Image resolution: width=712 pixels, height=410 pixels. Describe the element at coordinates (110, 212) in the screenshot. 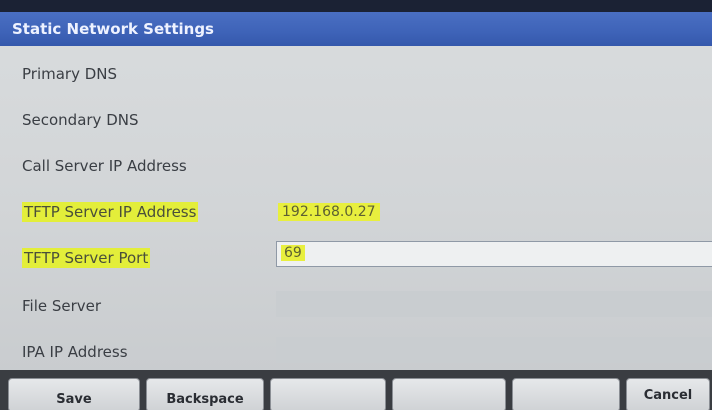

I see `field-label: TFTP Server IP Address` at that location.